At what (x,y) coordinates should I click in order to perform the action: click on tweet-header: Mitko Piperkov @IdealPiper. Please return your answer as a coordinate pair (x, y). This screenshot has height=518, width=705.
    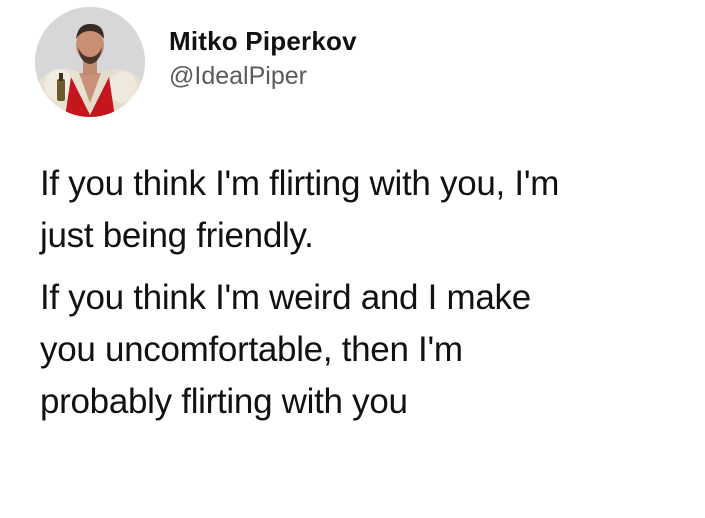
    Looking at the image, I should click on (196, 61).